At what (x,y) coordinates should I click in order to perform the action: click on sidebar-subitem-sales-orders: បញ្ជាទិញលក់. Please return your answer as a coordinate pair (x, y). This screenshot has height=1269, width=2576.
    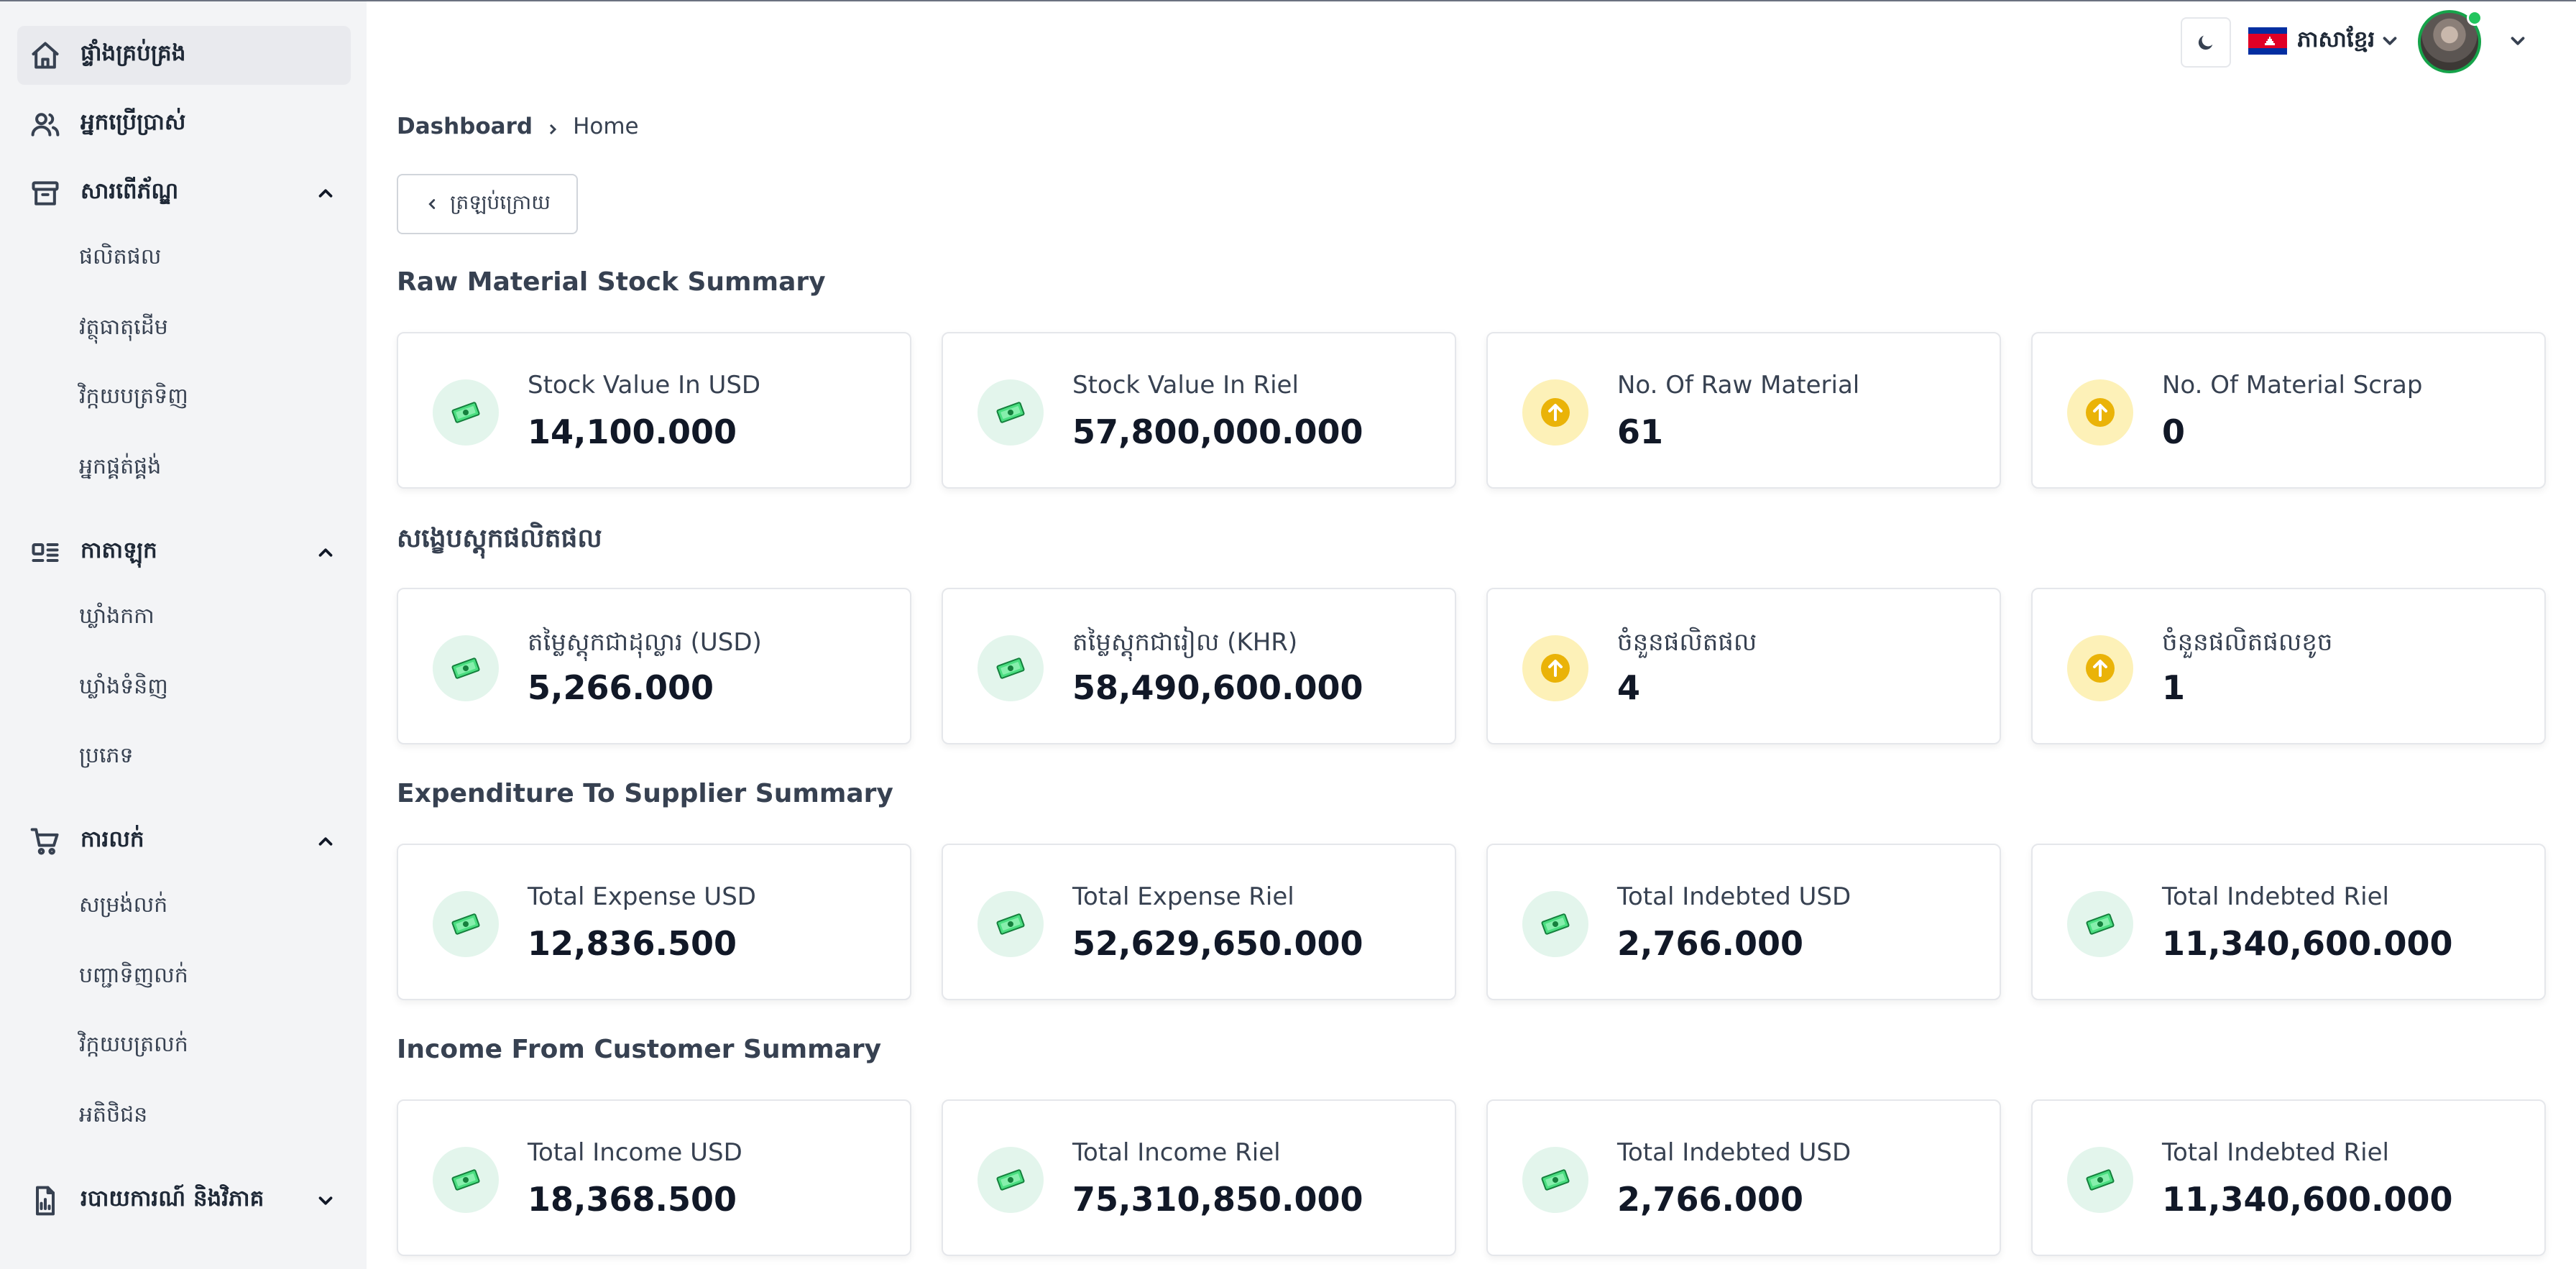
    Looking at the image, I should click on (133, 977).